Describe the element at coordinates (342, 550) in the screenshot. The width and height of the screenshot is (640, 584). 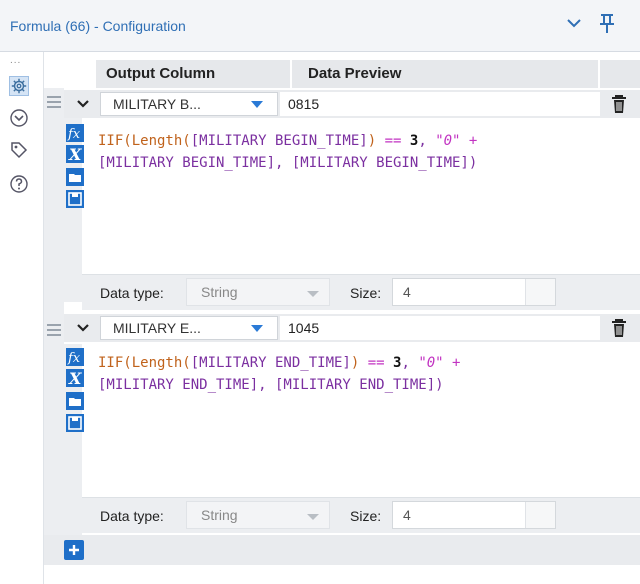
I see `add-formula-row` at that location.